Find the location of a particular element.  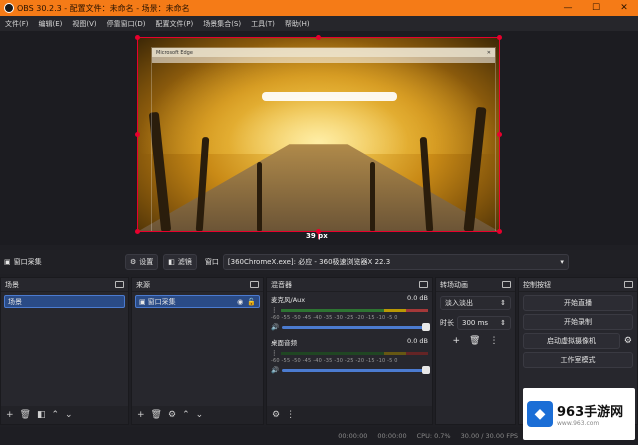

duration-value: 300 ms is located at coordinates (475, 323).